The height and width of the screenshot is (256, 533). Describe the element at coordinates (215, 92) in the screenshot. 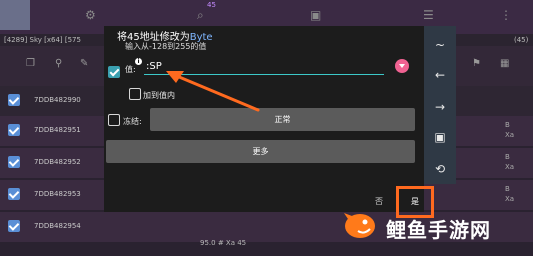

I see `annotation-arrow-line` at that location.